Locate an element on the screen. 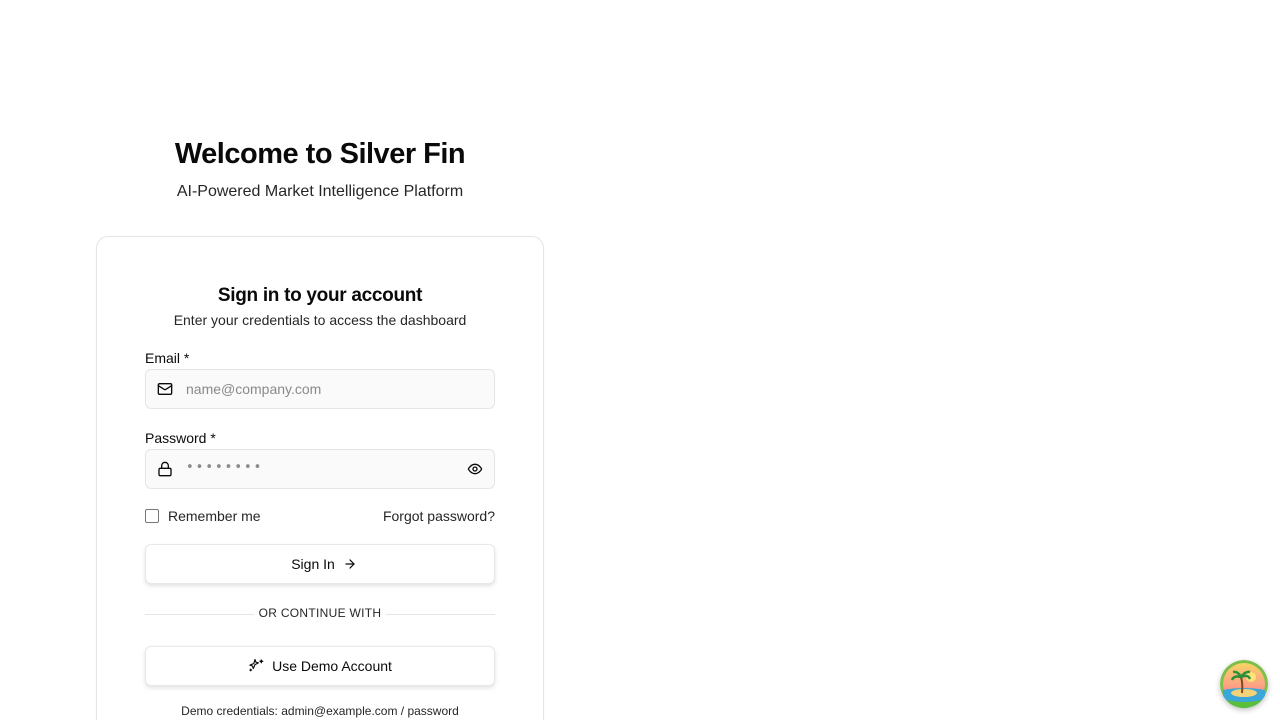 This screenshot has width=1280, height=720. card-title: Sign in to your account is located at coordinates (320, 295).